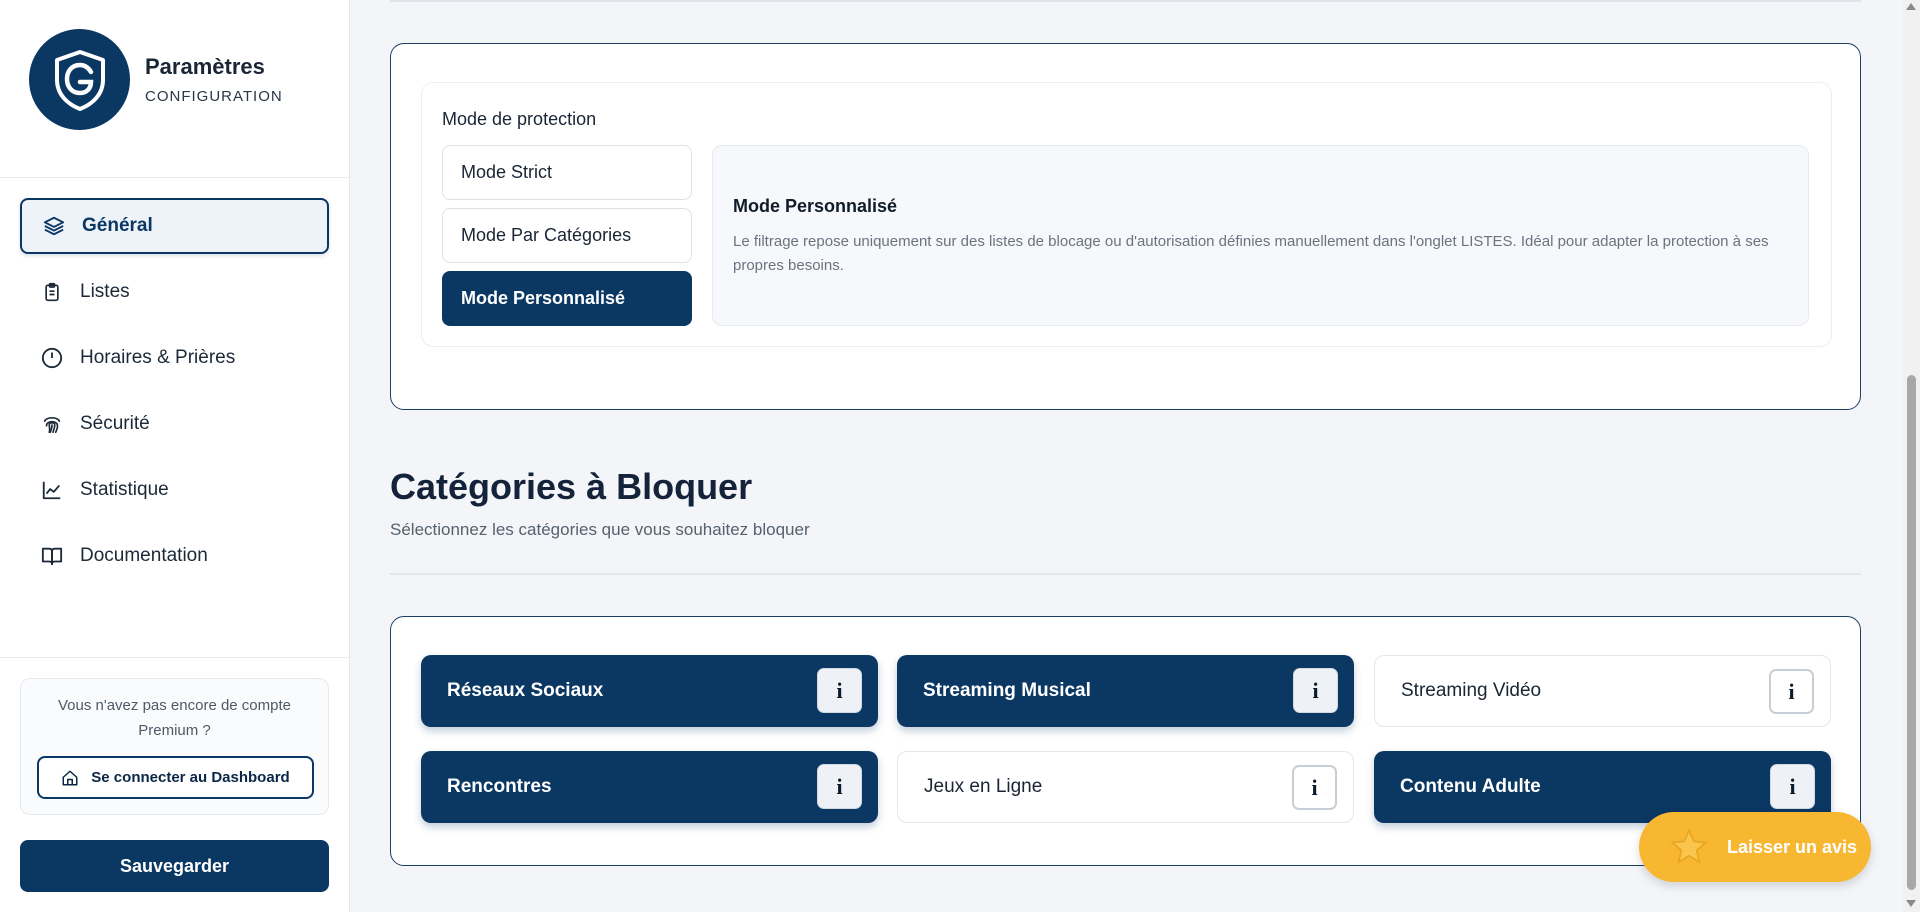 The height and width of the screenshot is (912, 1920). What do you see at coordinates (174, 292) in the screenshot?
I see `sidebar-item-listes: Listes` at bounding box center [174, 292].